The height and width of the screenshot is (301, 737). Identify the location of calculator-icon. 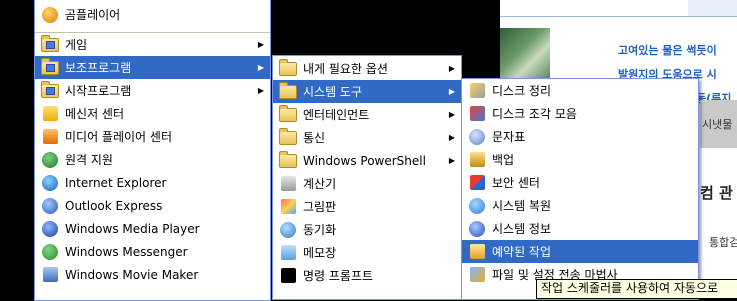
(288, 184).